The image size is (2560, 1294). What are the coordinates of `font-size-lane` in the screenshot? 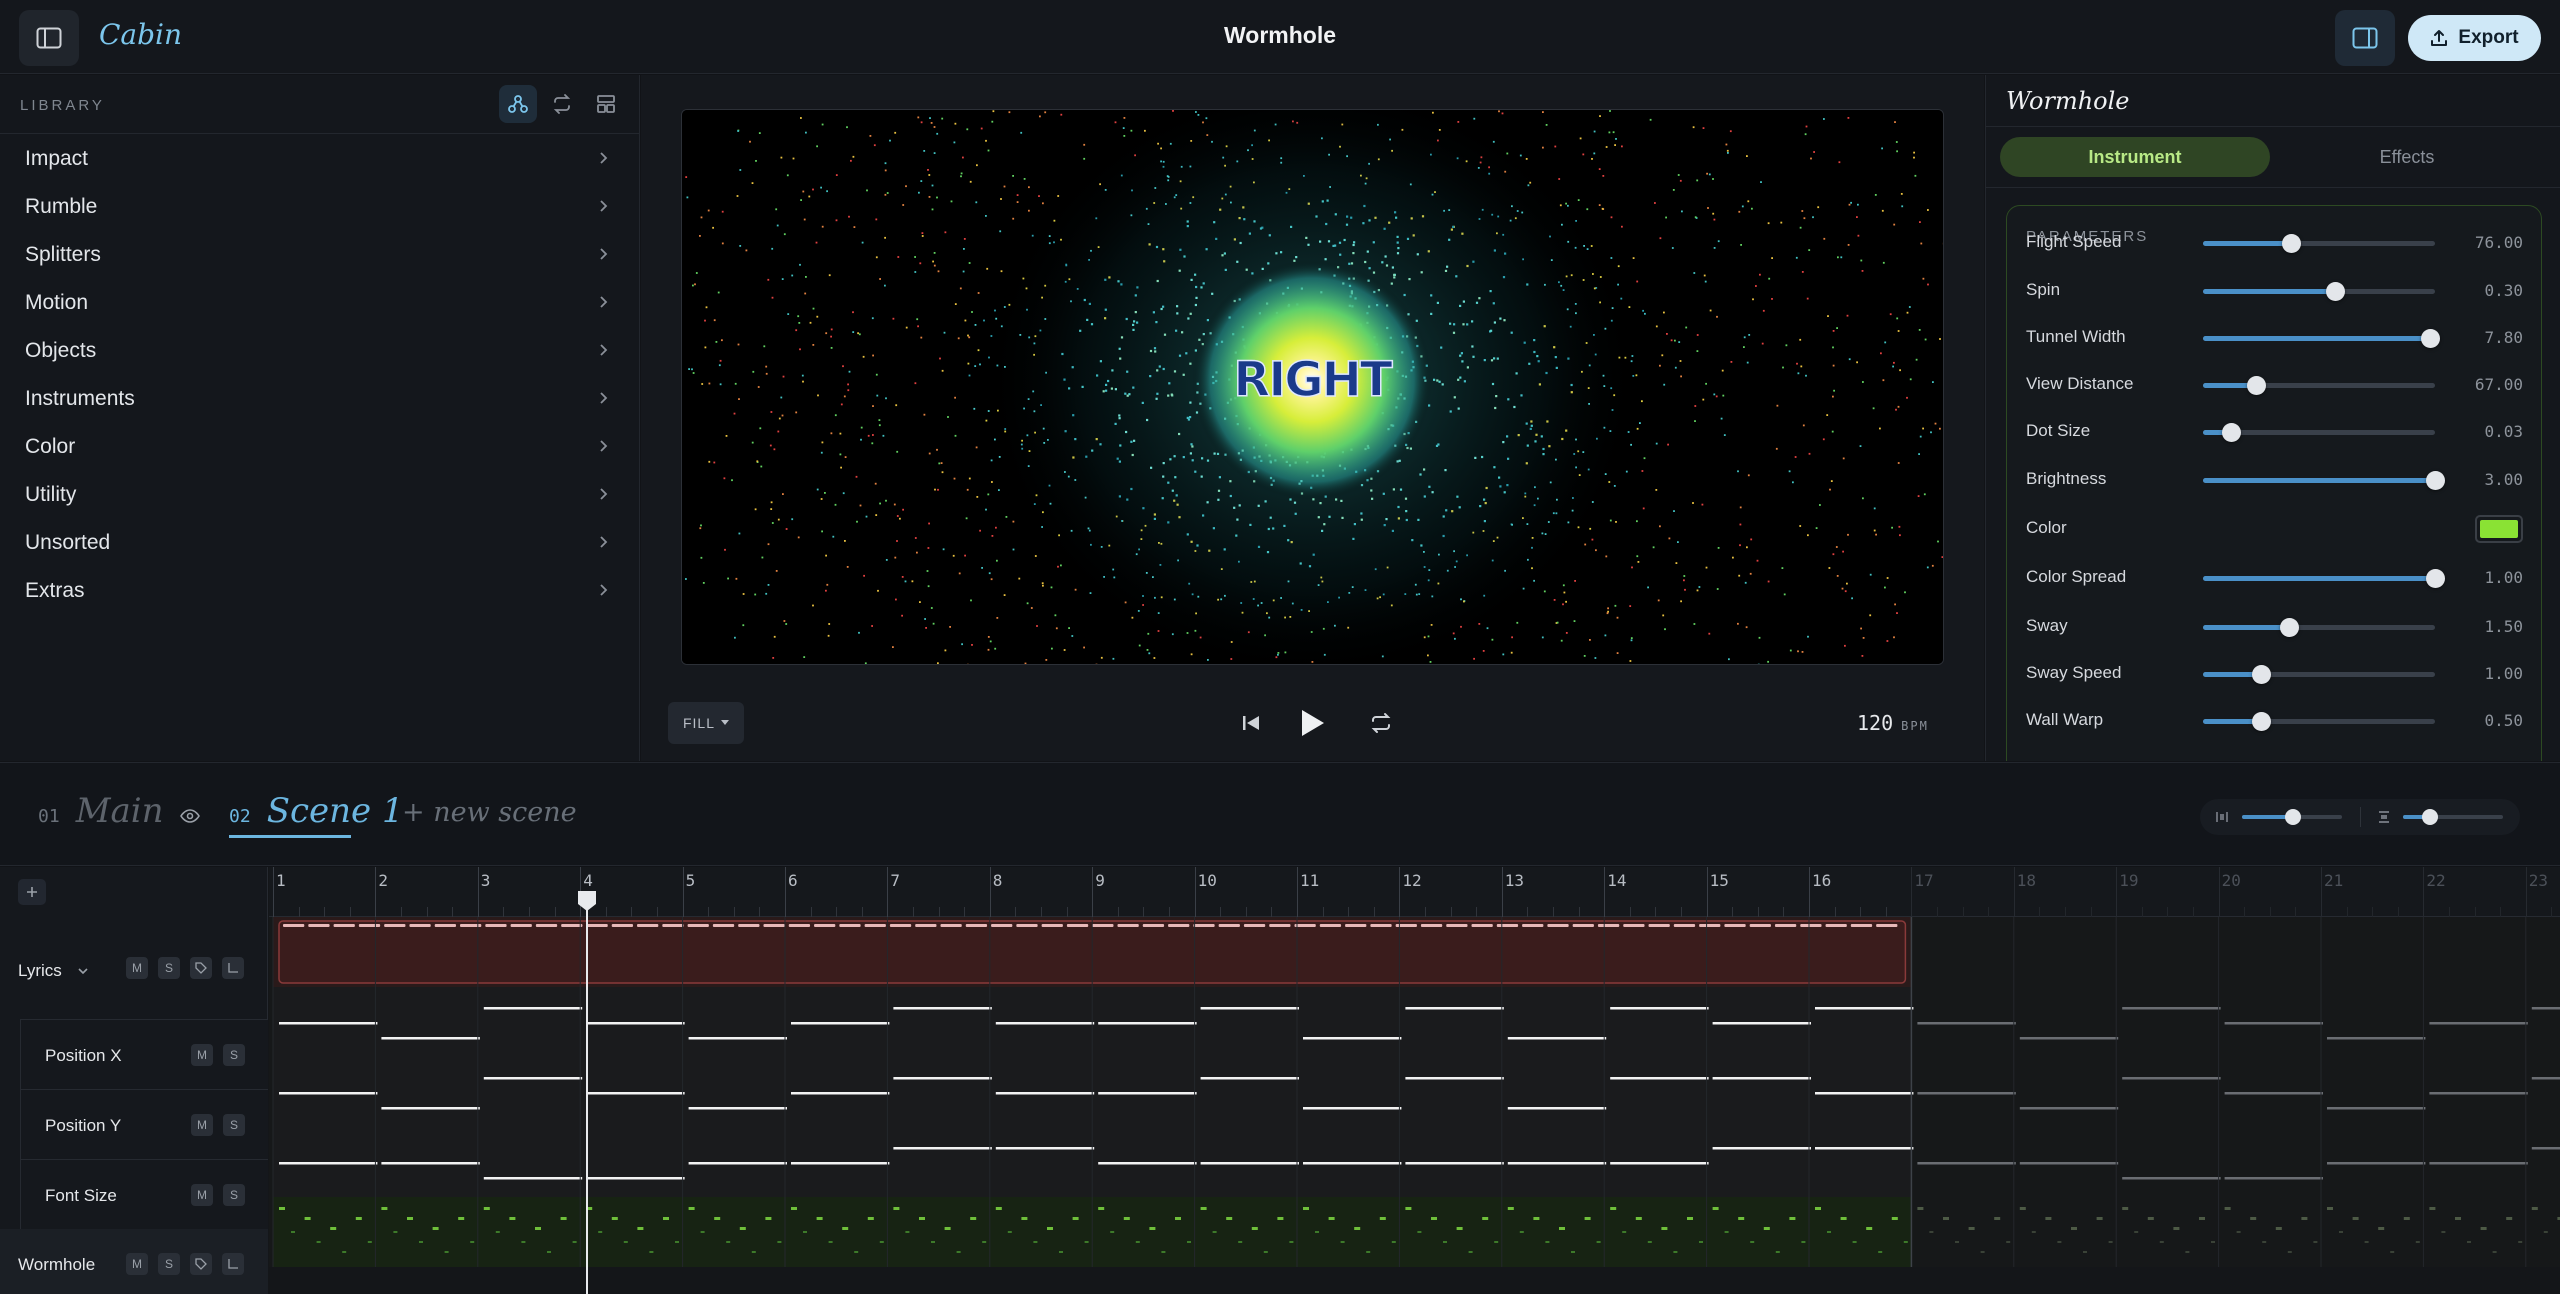 It's located at (1414, 1162).